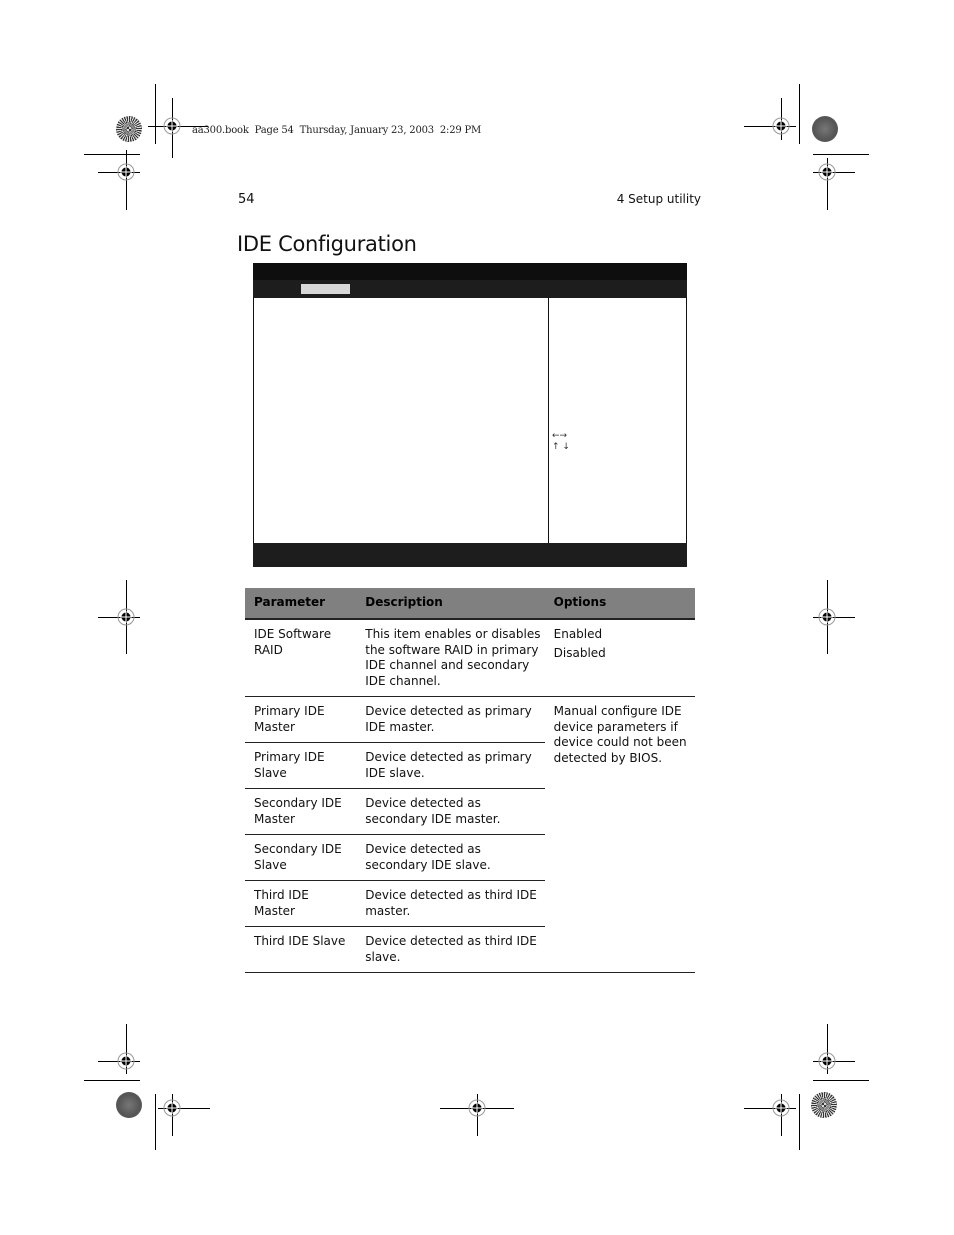 The height and width of the screenshot is (1235, 954). Describe the element at coordinates (301, 857) in the screenshot. I see `parameter-cell: Secondary IDE Slave` at that location.